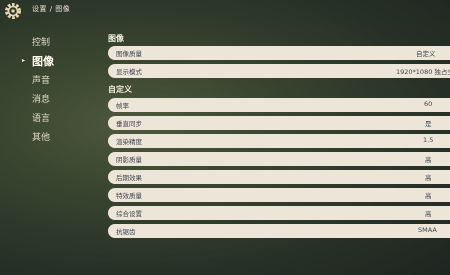 The width and height of the screenshot is (450, 275). Describe the element at coordinates (41, 100) in the screenshot. I see `sidebar-item-label: 消息` at that location.